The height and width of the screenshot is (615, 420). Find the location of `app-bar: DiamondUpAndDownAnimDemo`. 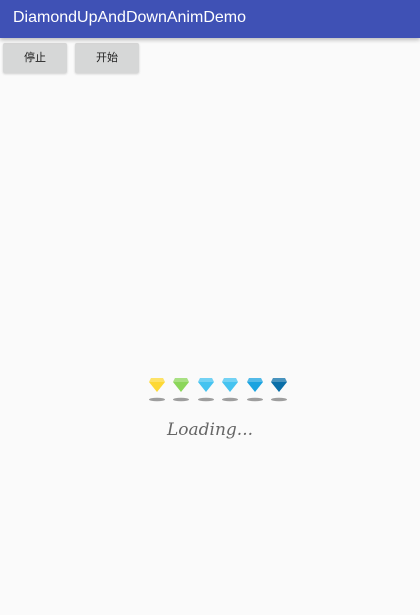

app-bar: DiamondUpAndDownAnimDemo is located at coordinates (210, 19).